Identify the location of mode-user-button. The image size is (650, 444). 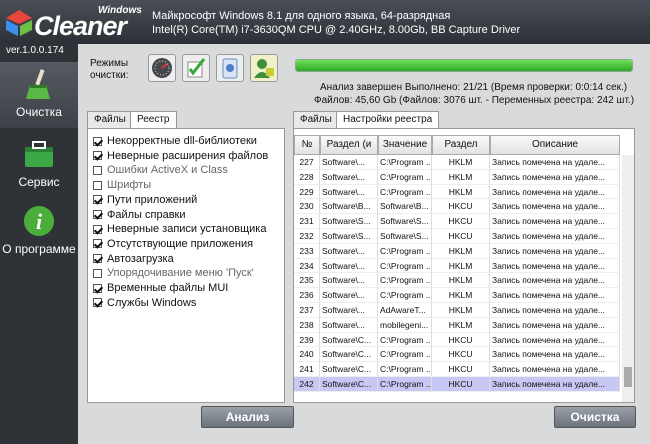
(264, 68).